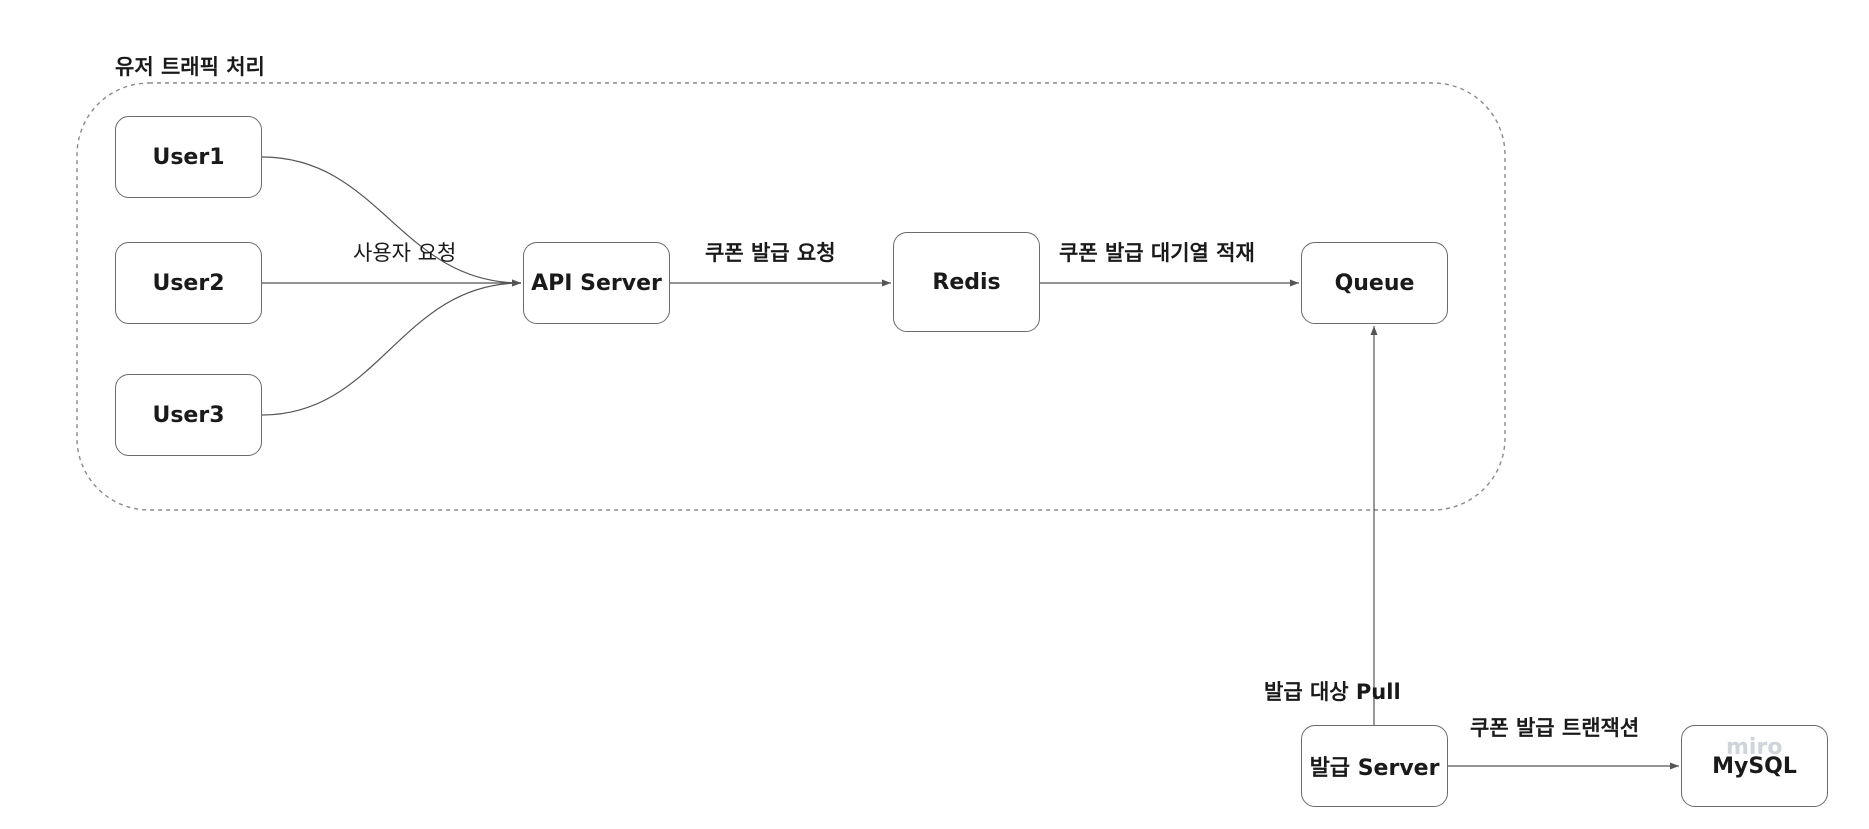 Image resolution: width=1869 pixels, height=829 pixels. I want to click on node-user3-label: User3, so click(188, 415).